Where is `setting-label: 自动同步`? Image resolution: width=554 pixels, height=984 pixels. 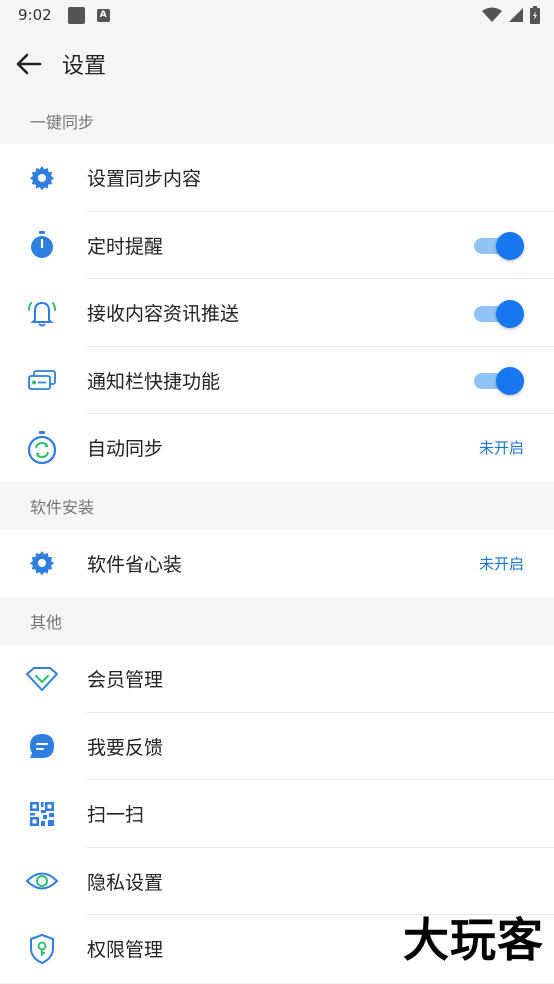 setting-label: 自动同步 is located at coordinates (125, 449).